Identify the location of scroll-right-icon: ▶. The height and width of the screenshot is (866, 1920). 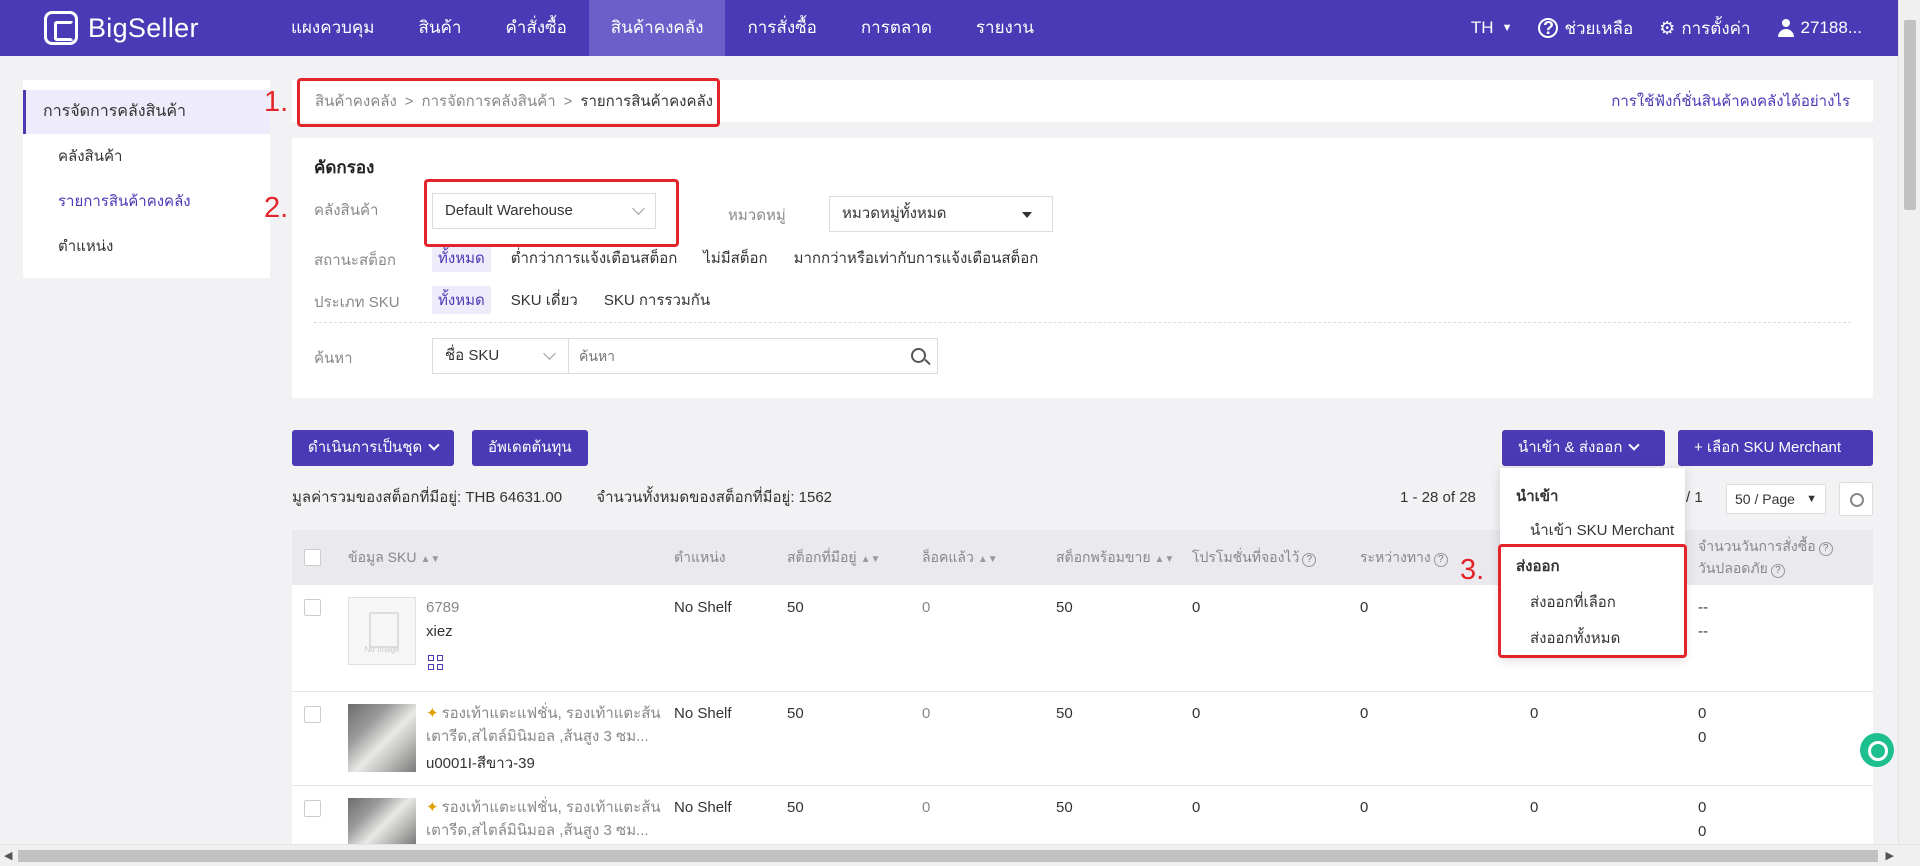
(1890, 855).